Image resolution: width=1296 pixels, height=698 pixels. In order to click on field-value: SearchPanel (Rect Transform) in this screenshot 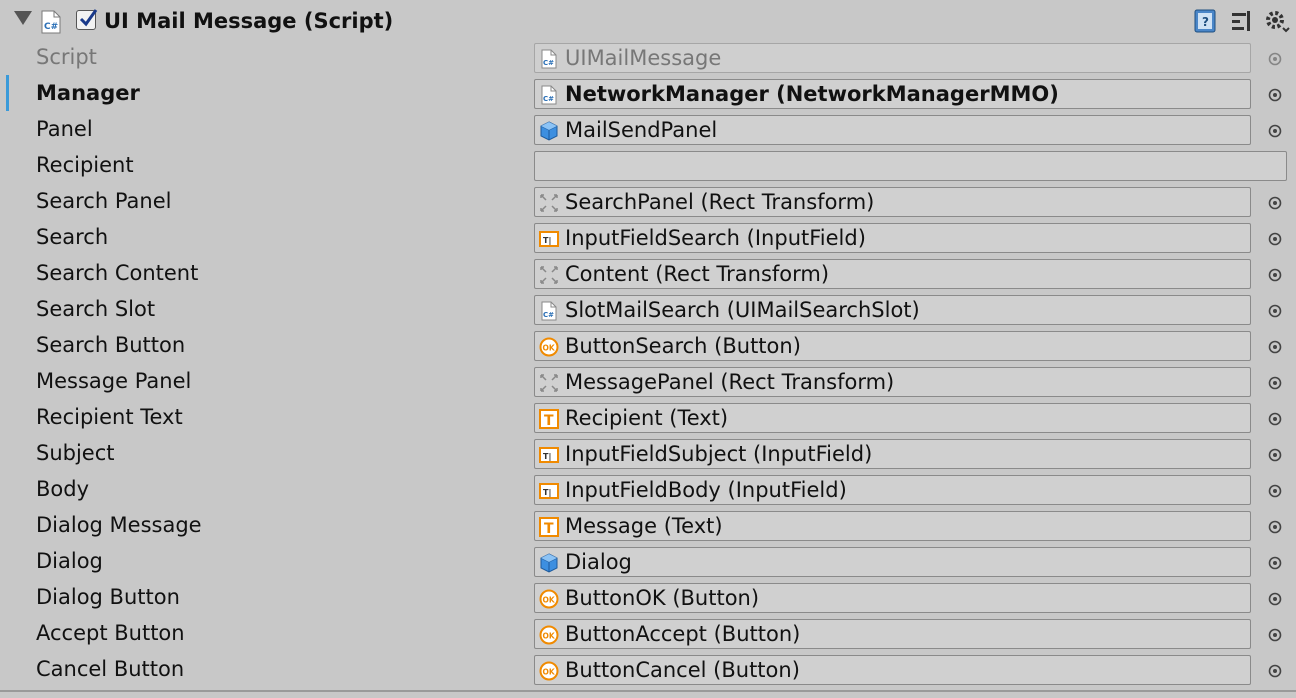, I will do `click(720, 202)`.